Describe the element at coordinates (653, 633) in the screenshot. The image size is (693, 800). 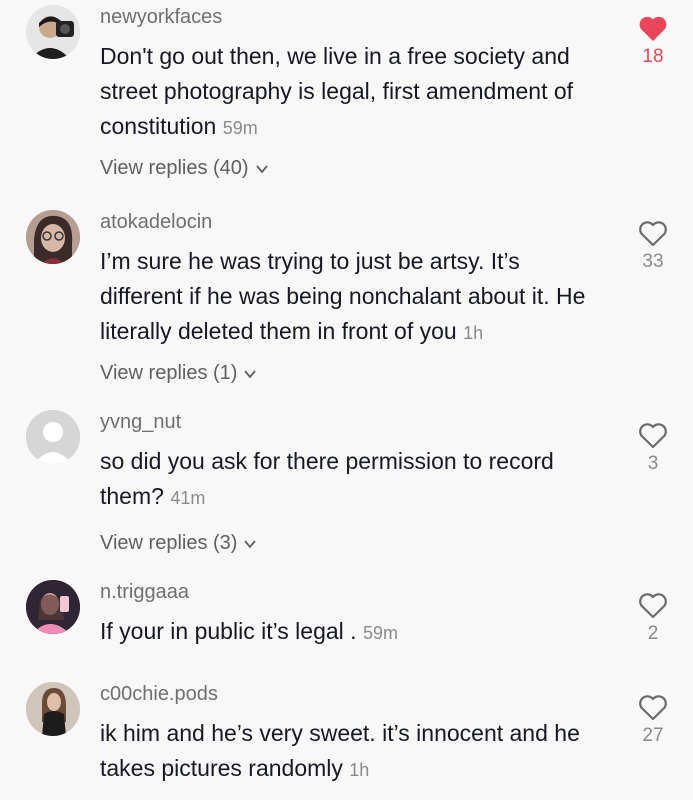
I see `like-count: 2` at that location.